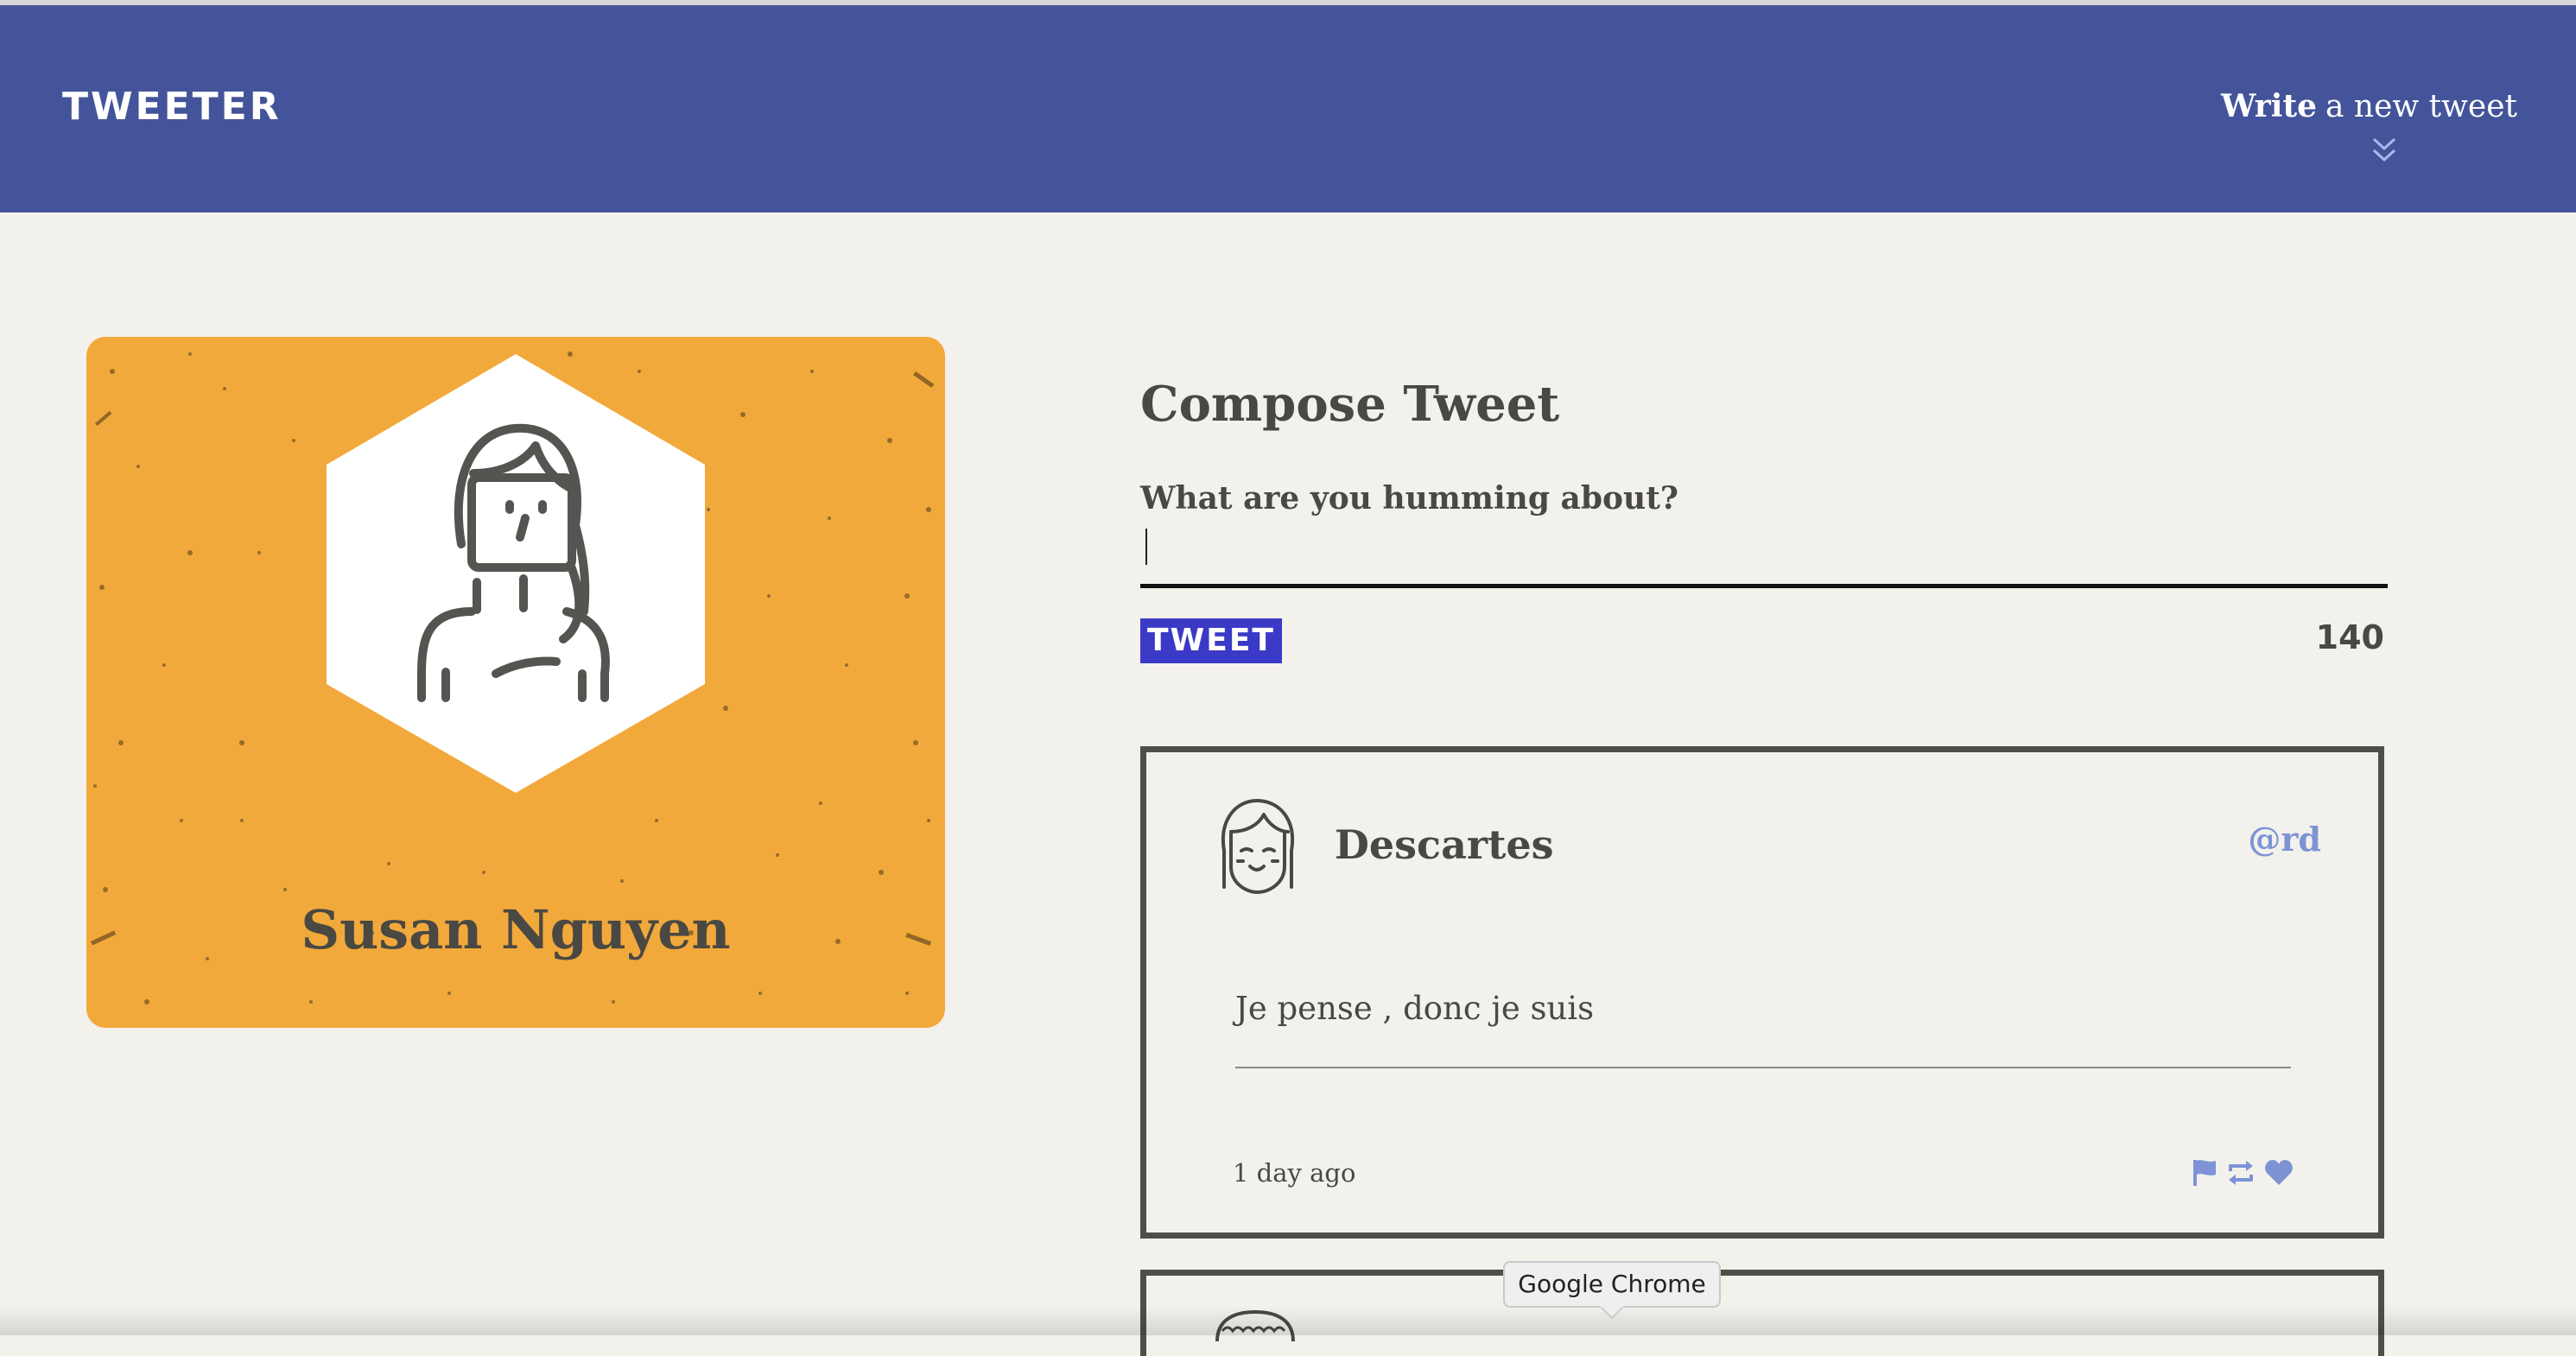  What do you see at coordinates (1146, 547) in the screenshot?
I see `text-caret` at bounding box center [1146, 547].